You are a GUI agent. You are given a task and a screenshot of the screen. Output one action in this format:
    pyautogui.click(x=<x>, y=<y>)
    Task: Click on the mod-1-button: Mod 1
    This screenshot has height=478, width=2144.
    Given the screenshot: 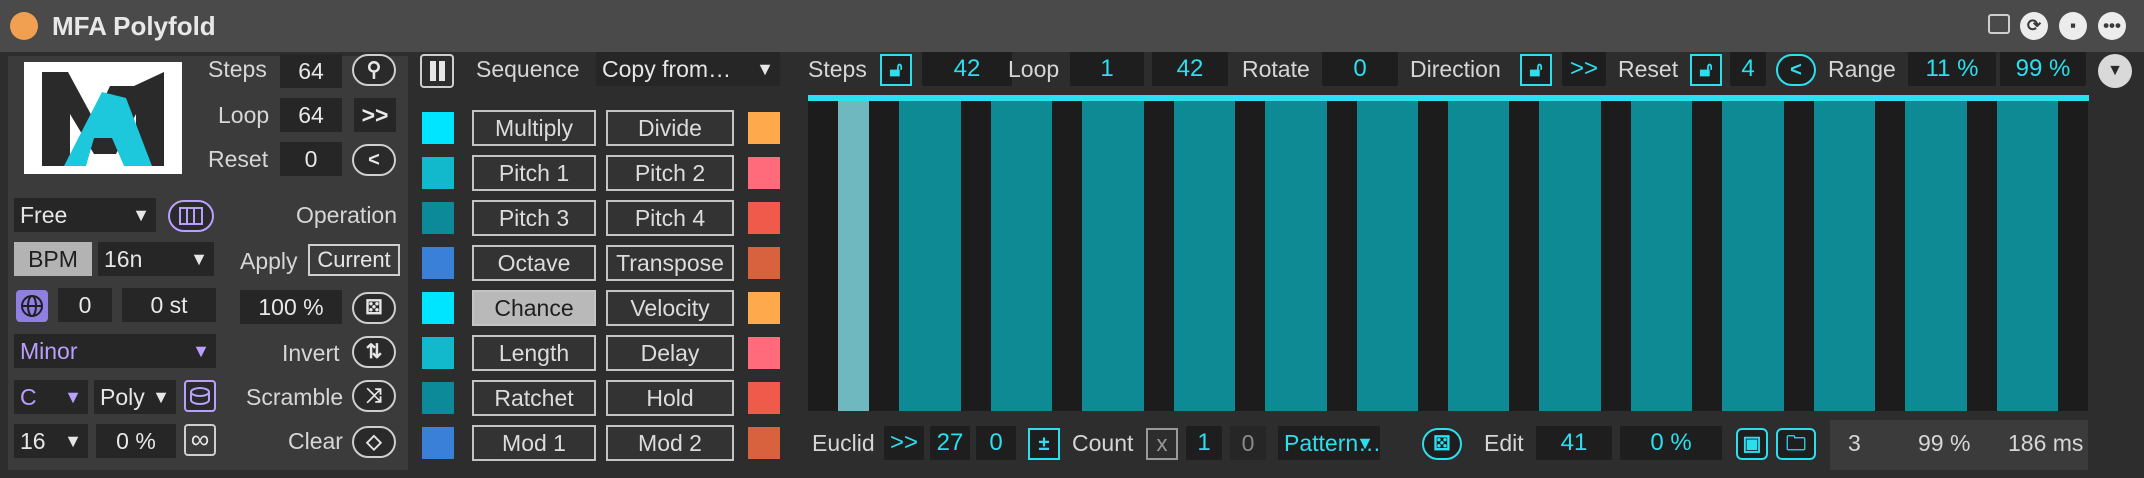 What is the action you would take?
    pyautogui.click(x=534, y=443)
    